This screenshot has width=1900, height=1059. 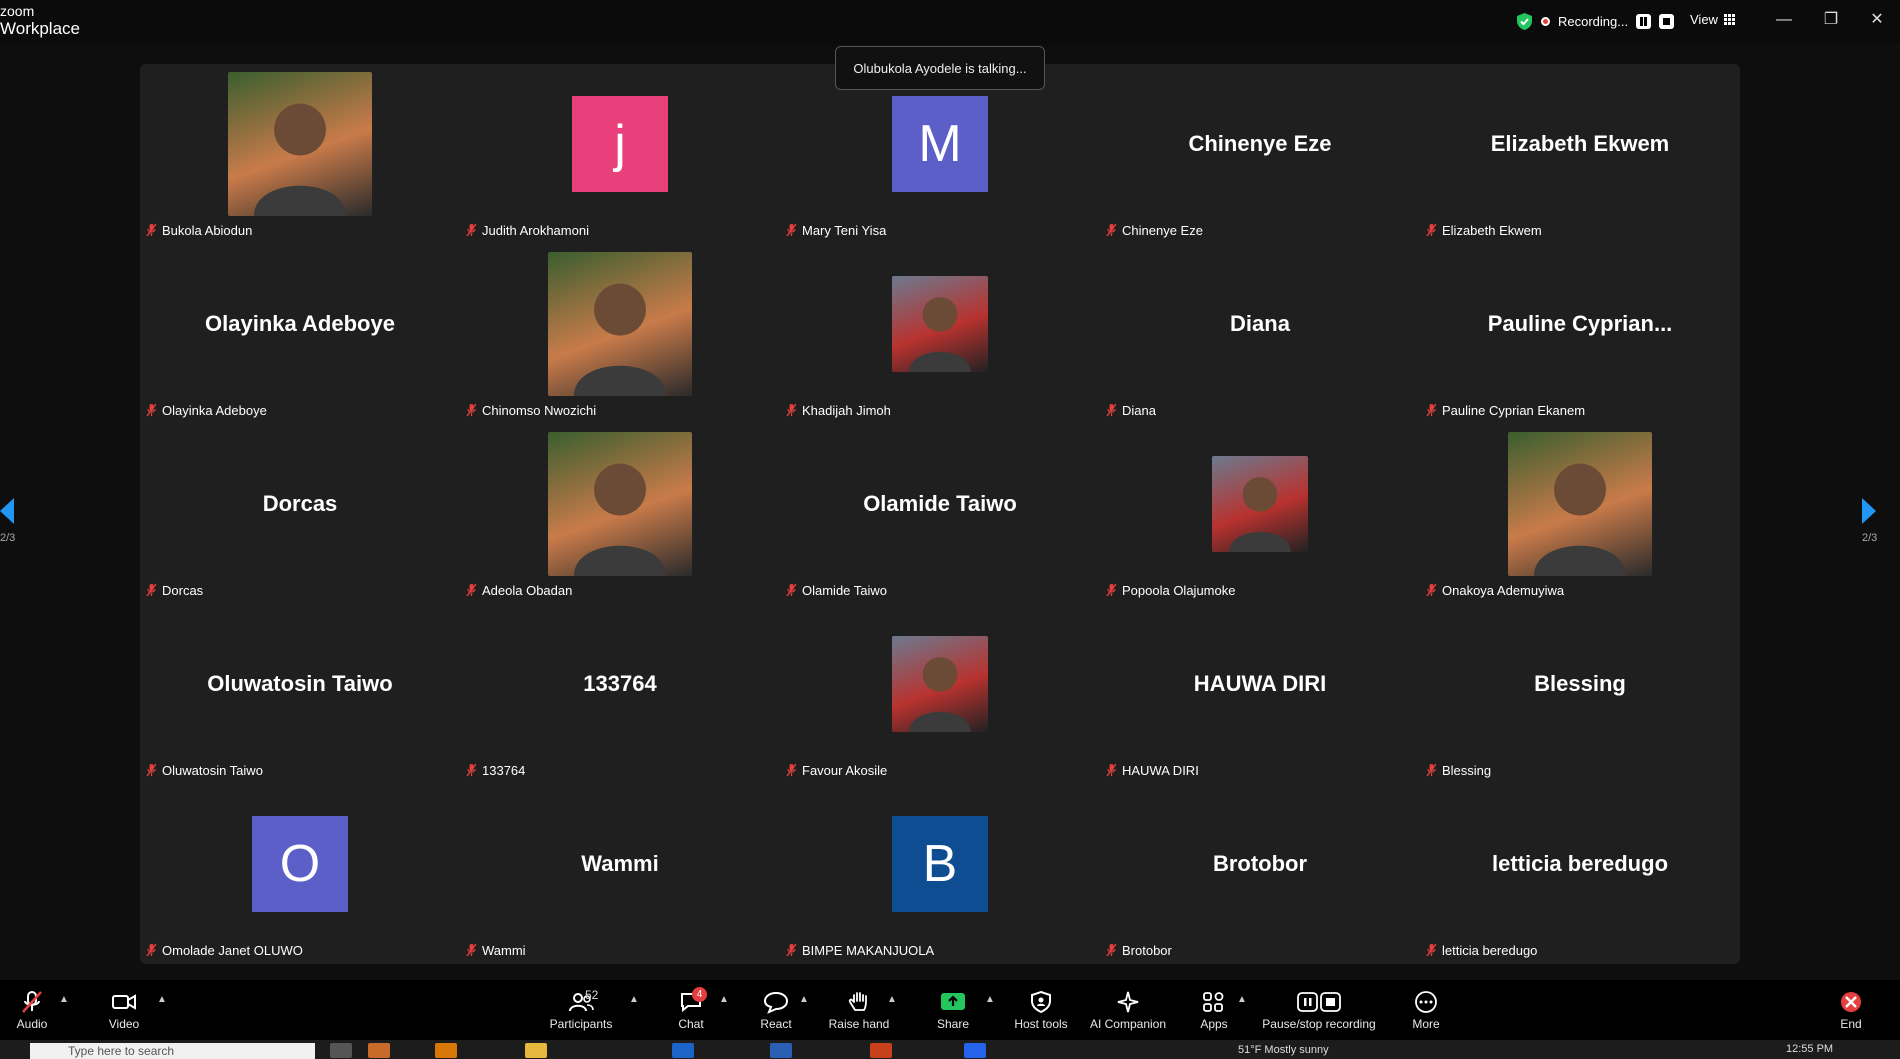 I want to click on taskbar-search-input: Type here to search, so click(x=172, y=1051).